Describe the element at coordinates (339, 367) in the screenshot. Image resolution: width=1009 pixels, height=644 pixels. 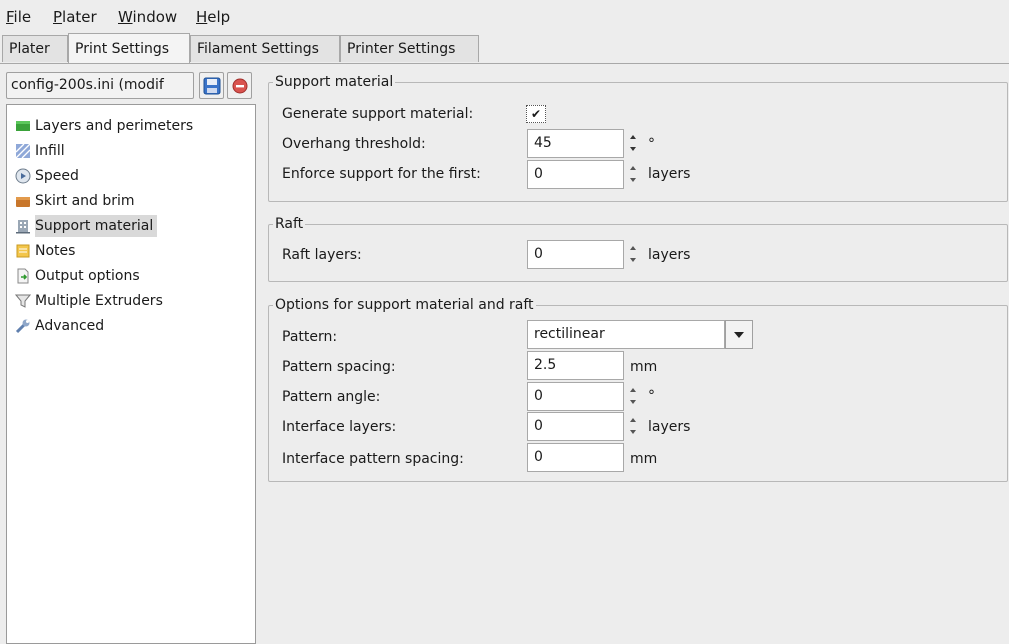
I see `pattern-spacing-label: Pattern spacing:` at that location.